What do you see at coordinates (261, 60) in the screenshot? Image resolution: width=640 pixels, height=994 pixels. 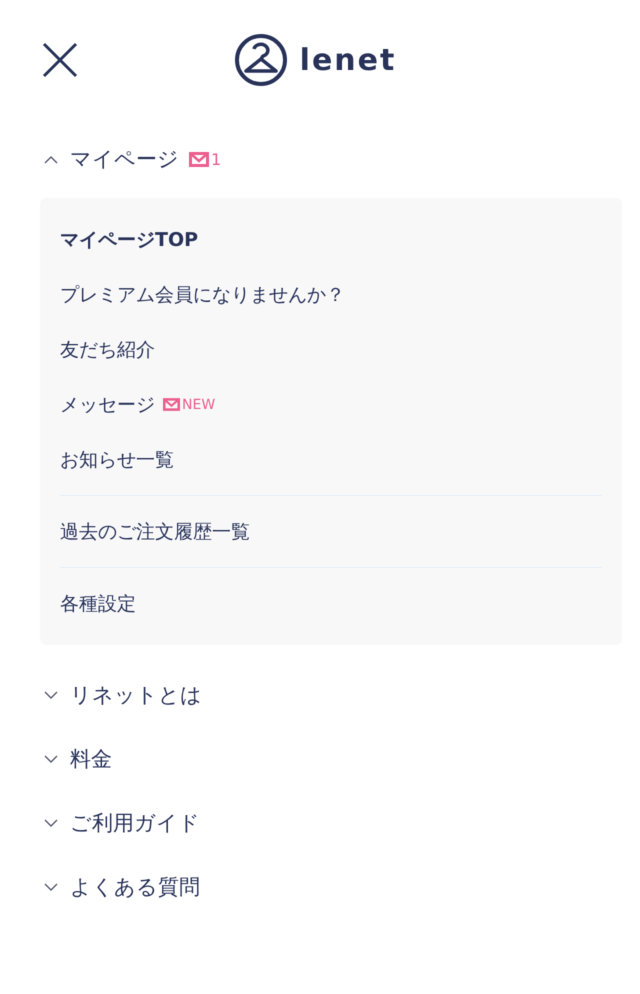 I see `hanger-logo-icon` at bounding box center [261, 60].